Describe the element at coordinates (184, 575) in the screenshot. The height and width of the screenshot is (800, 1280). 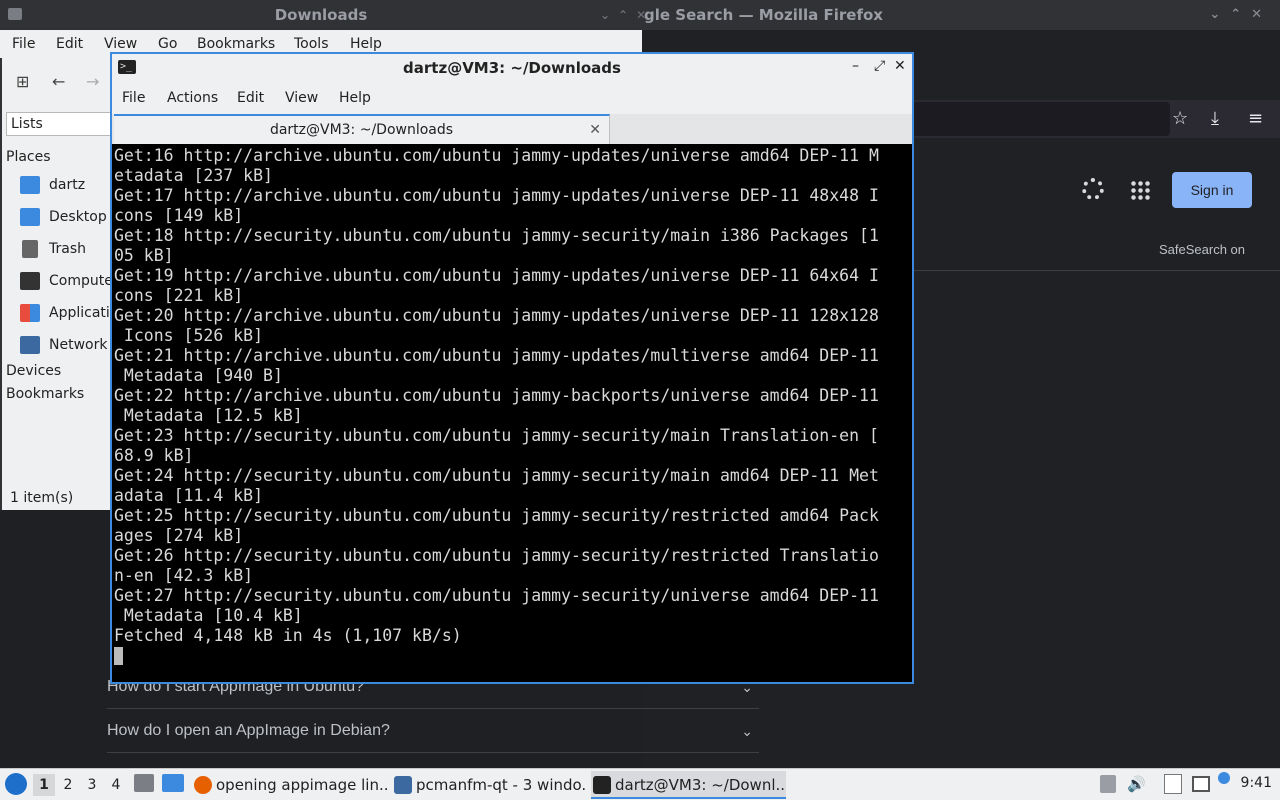
I see `terminal-line: n-en [42.3 kB]` at that location.